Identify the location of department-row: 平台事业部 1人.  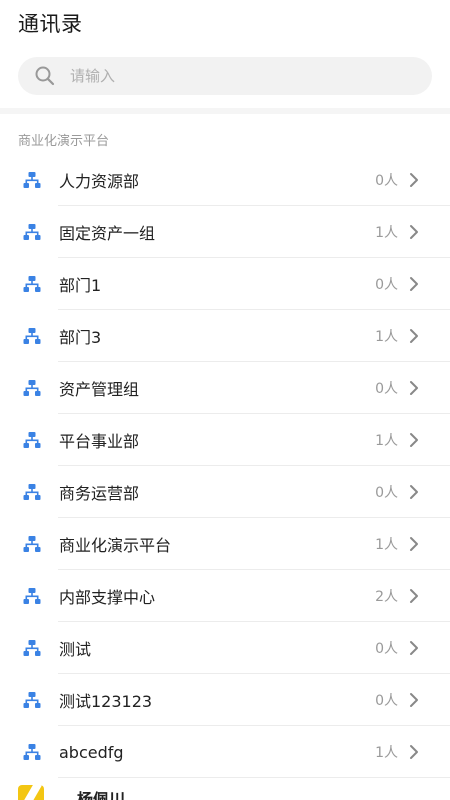
(225, 440).